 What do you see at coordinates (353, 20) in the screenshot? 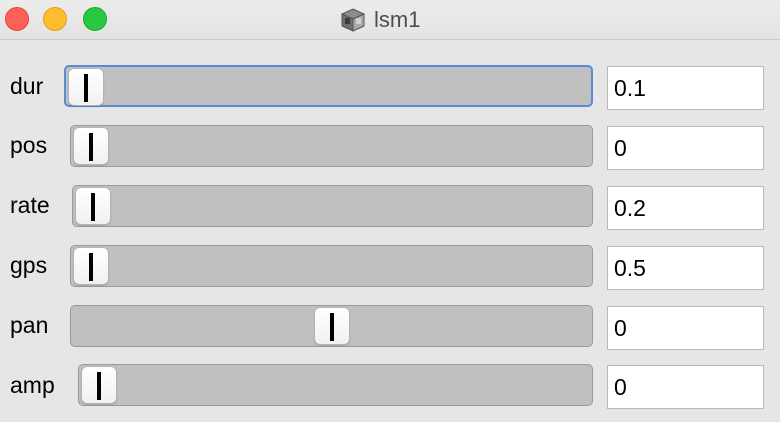
I see `cube-app-icon` at bounding box center [353, 20].